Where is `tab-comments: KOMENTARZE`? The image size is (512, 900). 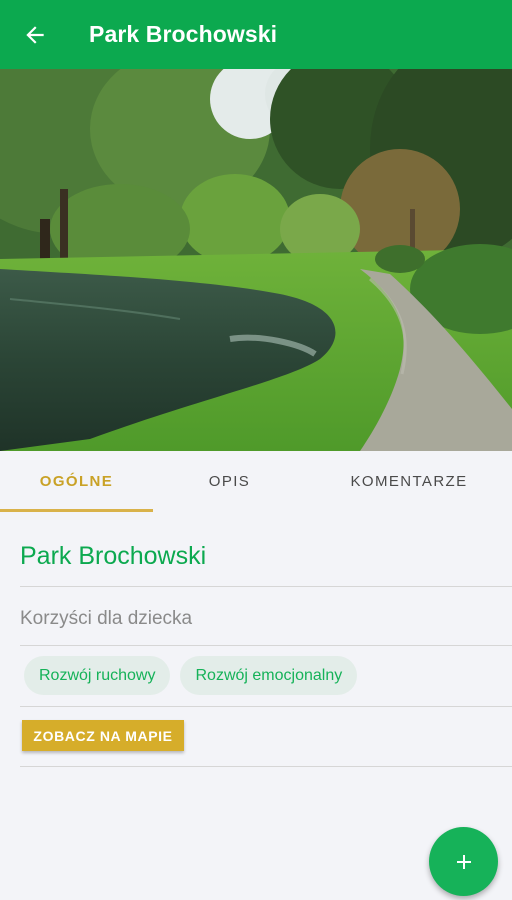 tab-comments: KOMENTARZE is located at coordinates (409, 481).